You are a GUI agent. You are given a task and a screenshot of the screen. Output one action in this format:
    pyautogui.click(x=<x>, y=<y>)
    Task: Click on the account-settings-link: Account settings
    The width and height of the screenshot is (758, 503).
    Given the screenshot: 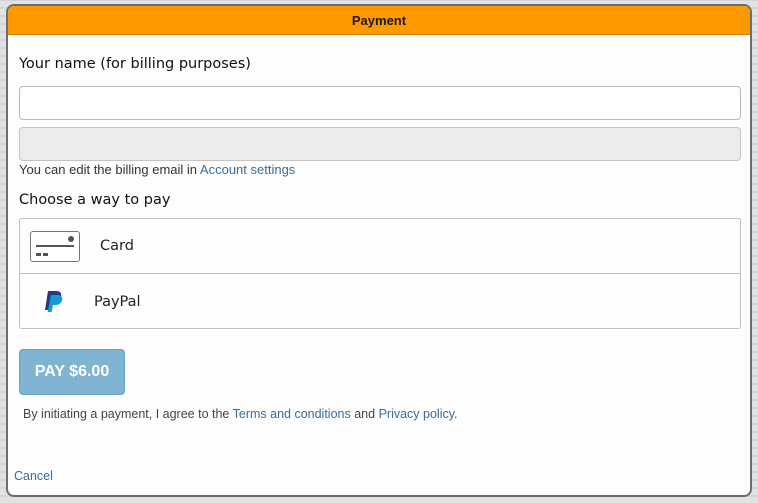 What is the action you would take?
    pyautogui.click(x=247, y=169)
    